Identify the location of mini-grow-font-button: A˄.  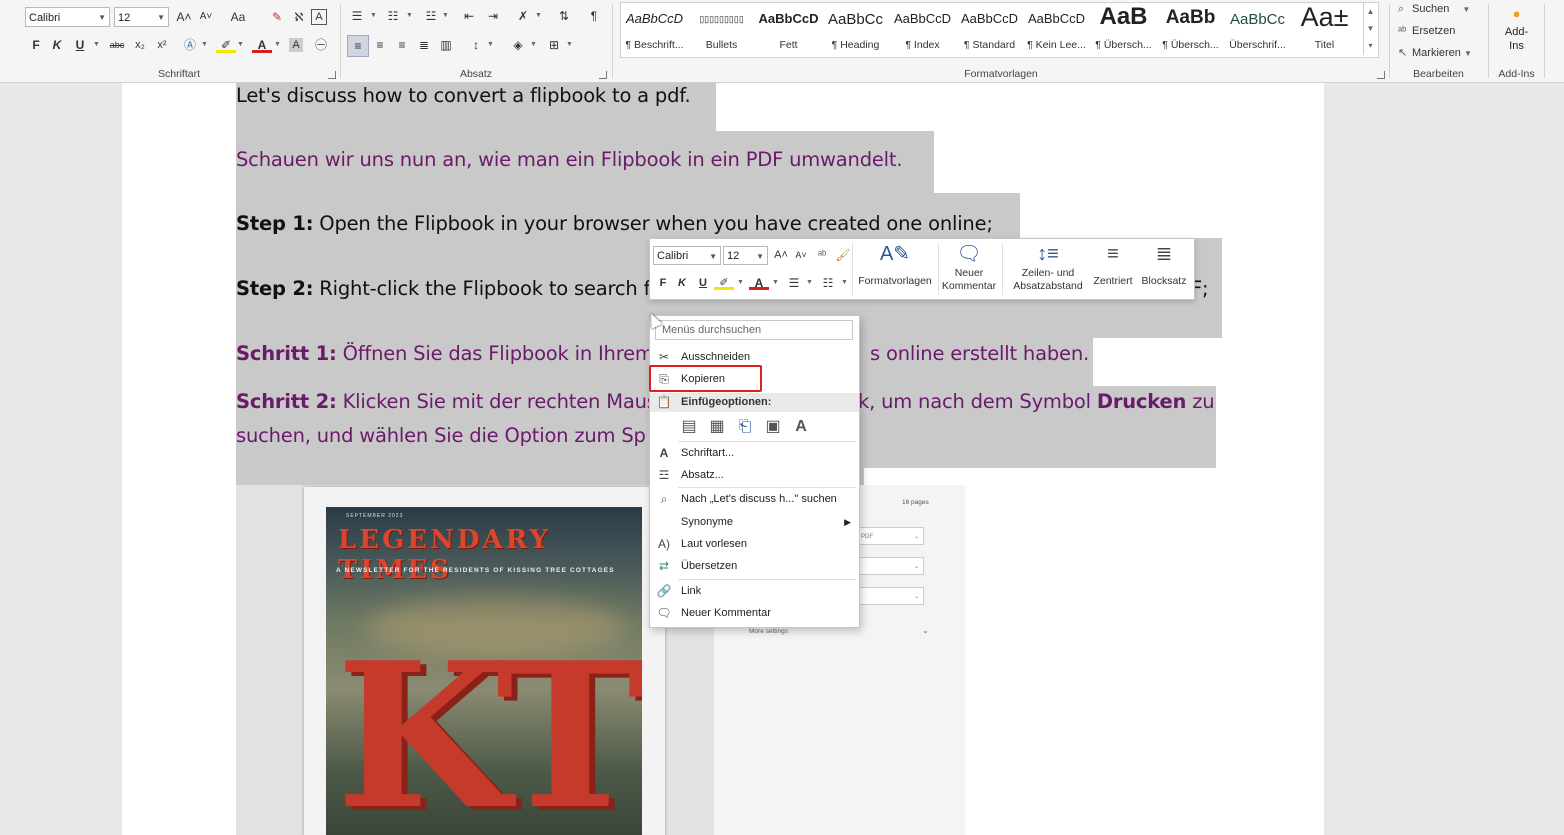
(781, 255).